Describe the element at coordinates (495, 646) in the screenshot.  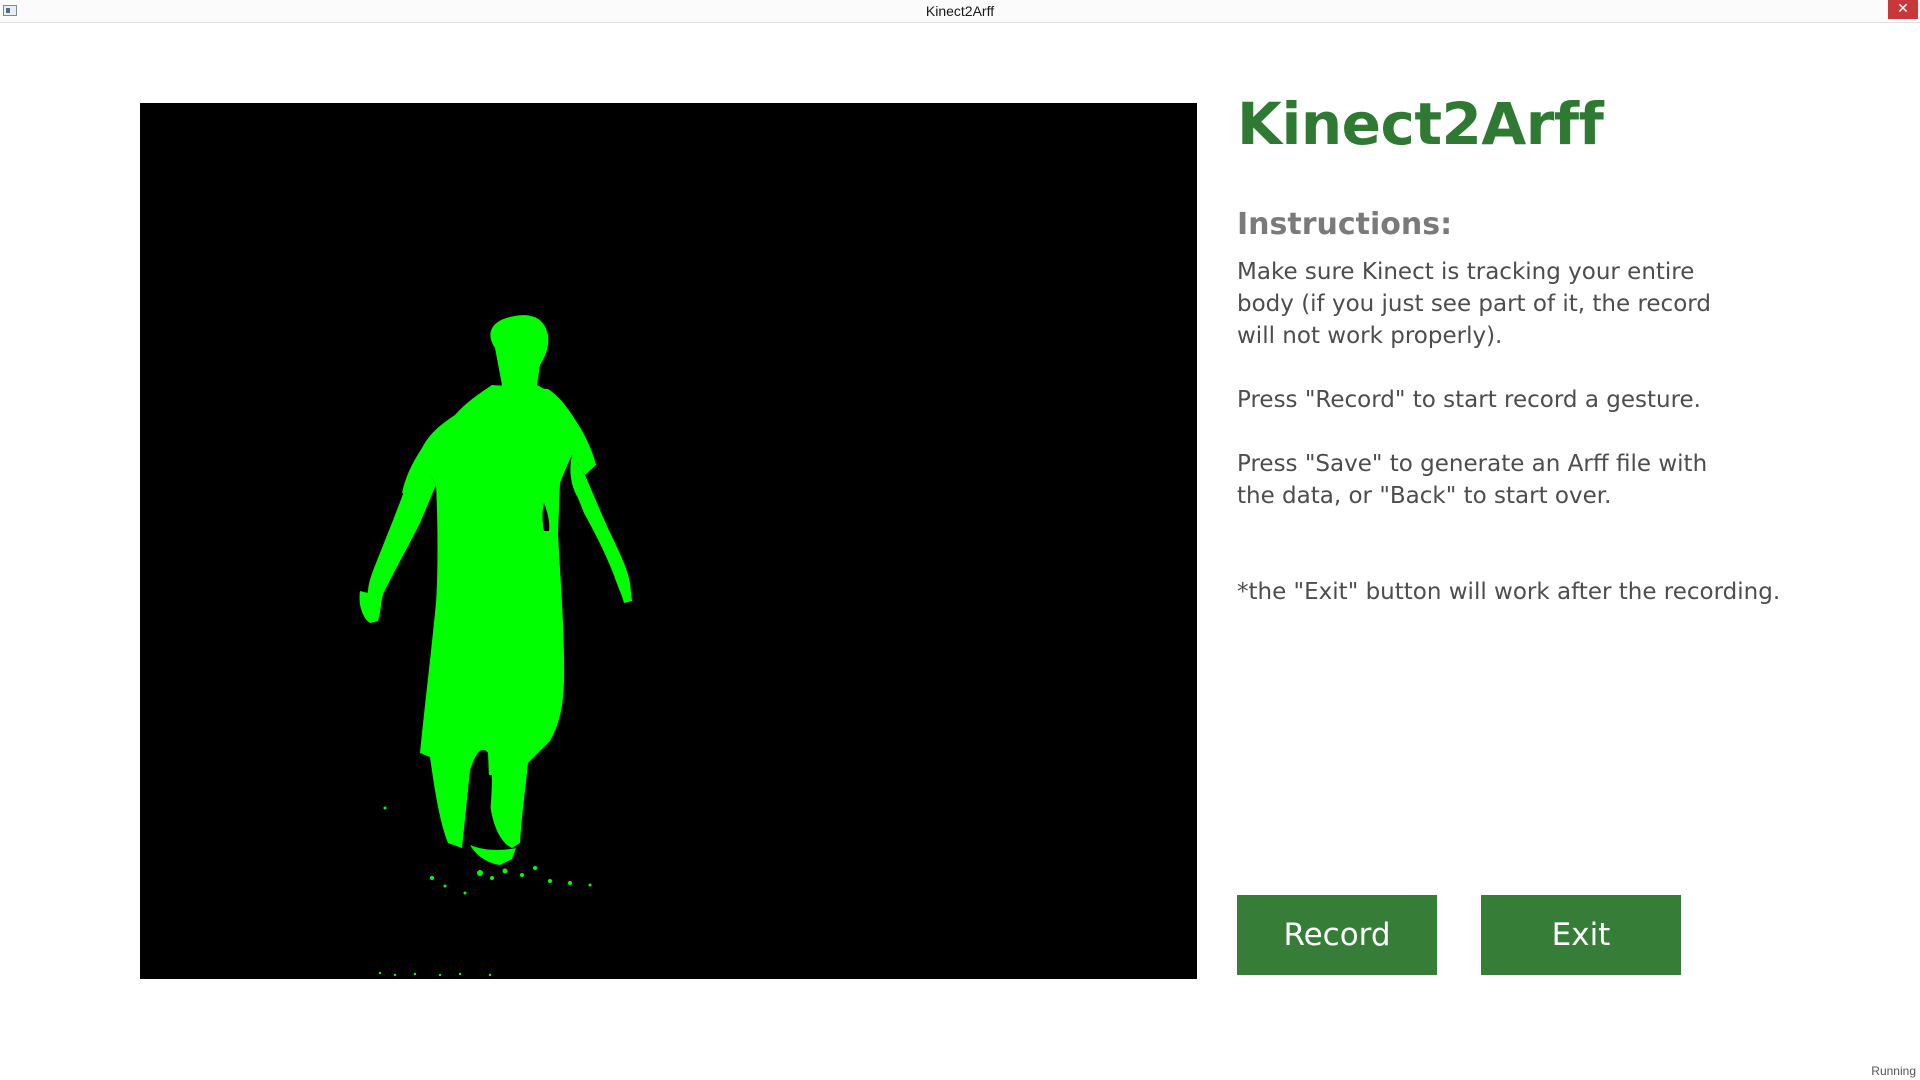
I see `body-silhouette` at that location.